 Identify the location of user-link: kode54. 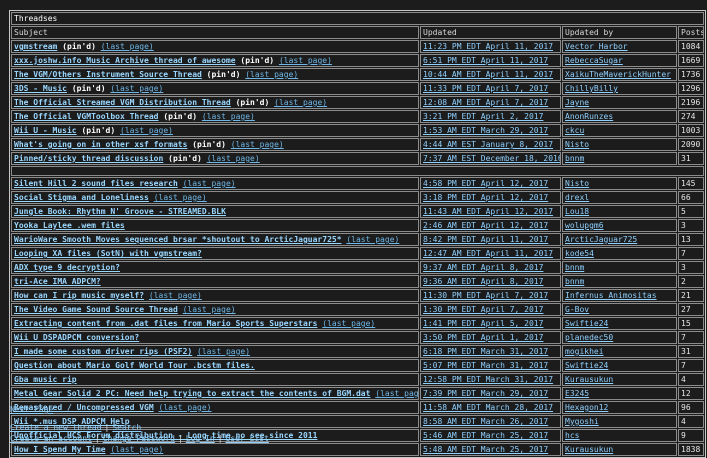
(579, 253).